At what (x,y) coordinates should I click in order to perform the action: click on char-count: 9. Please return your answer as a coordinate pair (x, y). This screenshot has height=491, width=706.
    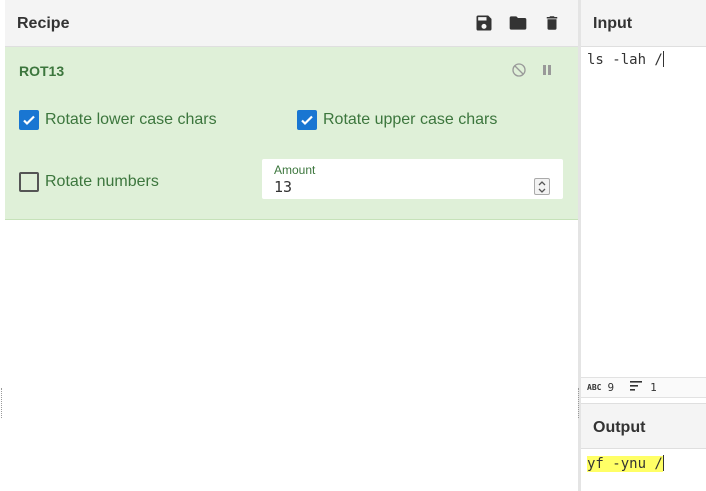
    Looking at the image, I should click on (611, 387).